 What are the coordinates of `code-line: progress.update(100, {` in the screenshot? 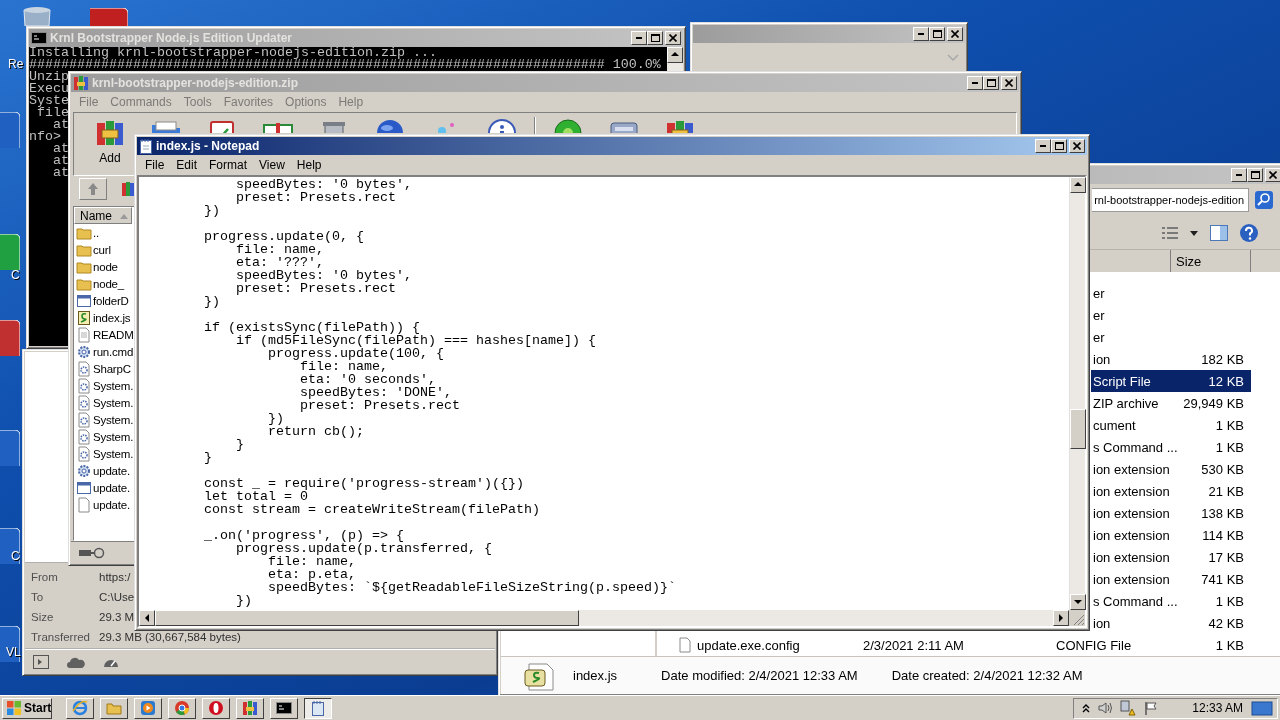 It's located at (355, 353).